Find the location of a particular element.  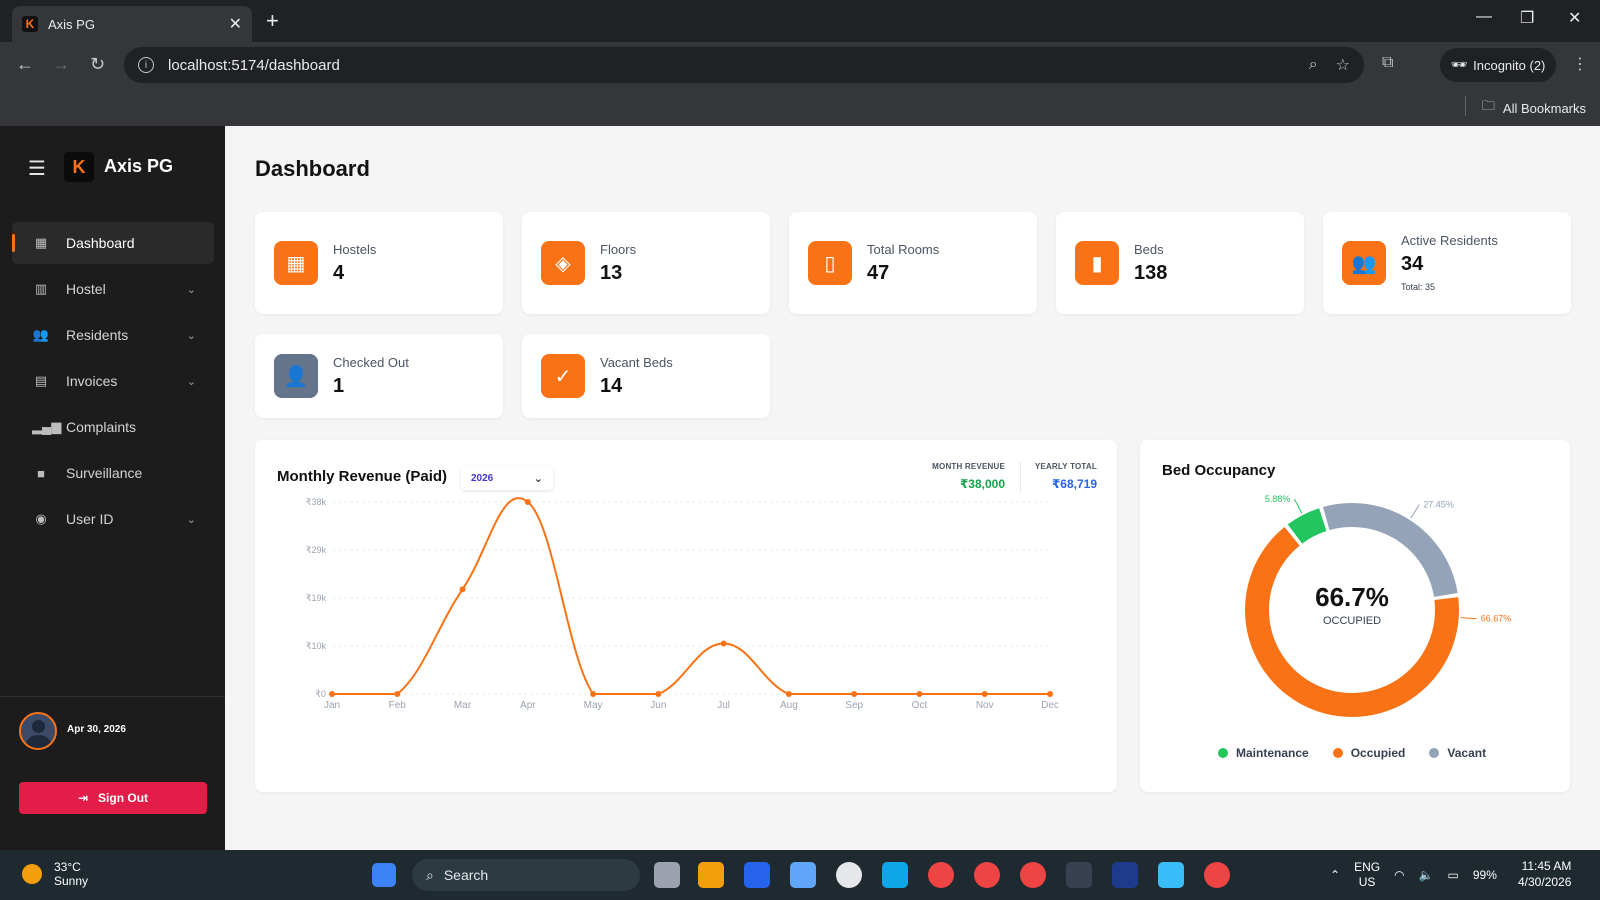

close-tab-icon: ✕ is located at coordinates (235, 24).